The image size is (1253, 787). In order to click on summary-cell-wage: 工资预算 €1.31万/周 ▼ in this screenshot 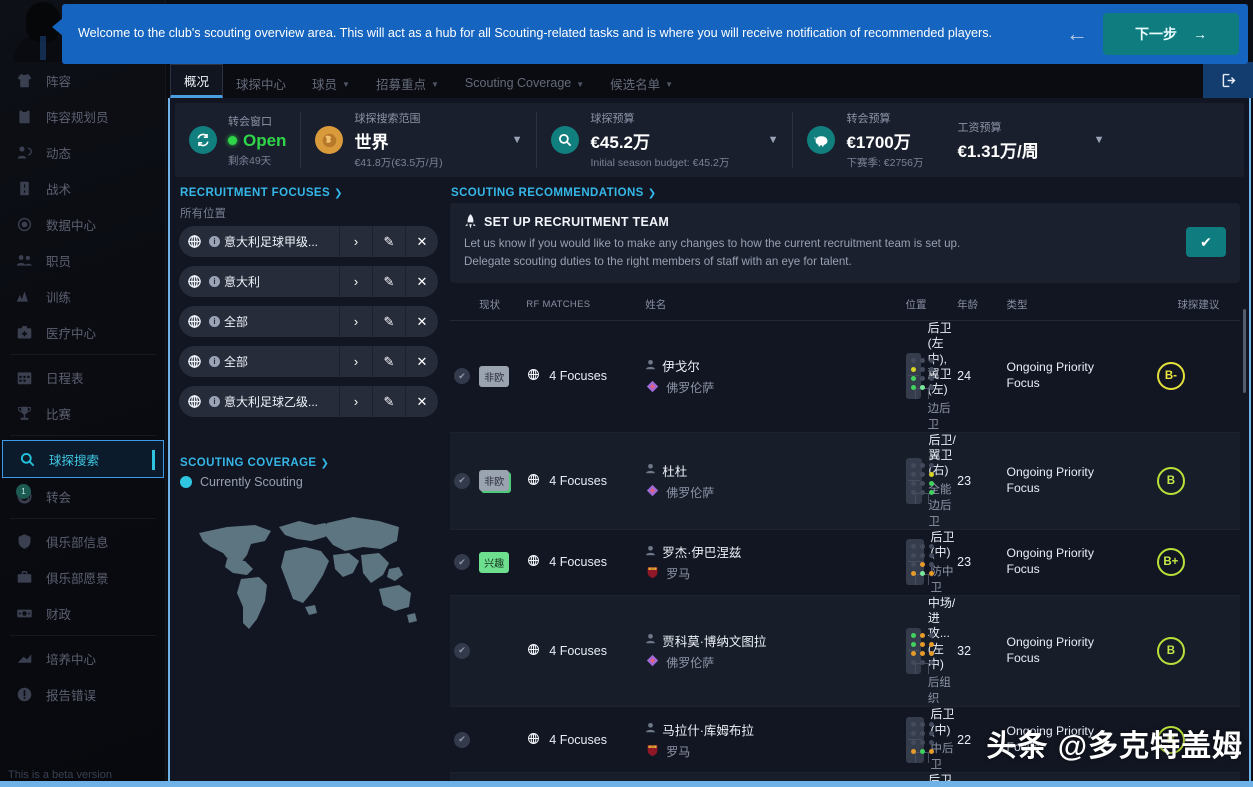, I will do `click(1030, 140)`.